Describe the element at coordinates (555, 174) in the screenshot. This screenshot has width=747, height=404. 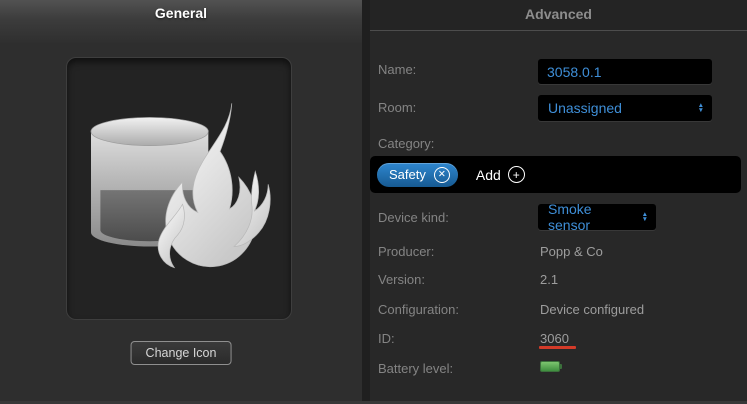
I see `category-tag-bar: Safety ✕ Add +` at that location.